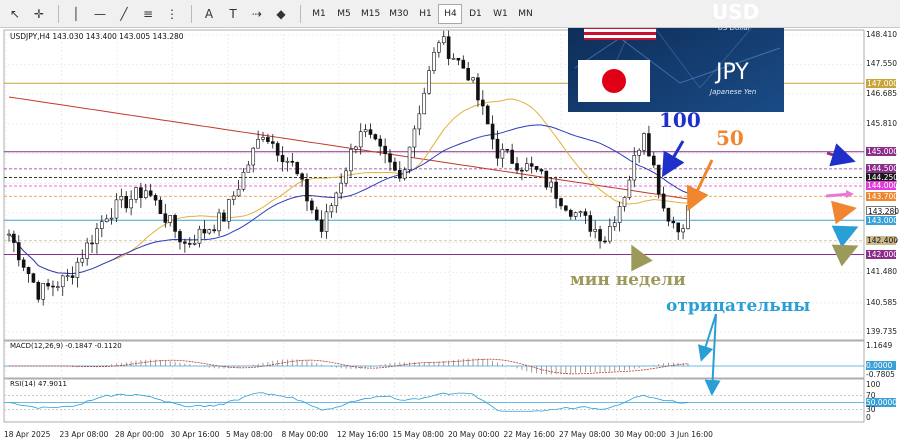 The image size is (900, 444). I want to click on rsi-panel-frame, so click(434, 400).